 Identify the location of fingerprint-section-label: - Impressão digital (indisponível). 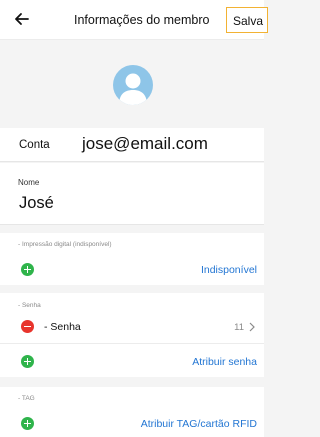
(65, 244).